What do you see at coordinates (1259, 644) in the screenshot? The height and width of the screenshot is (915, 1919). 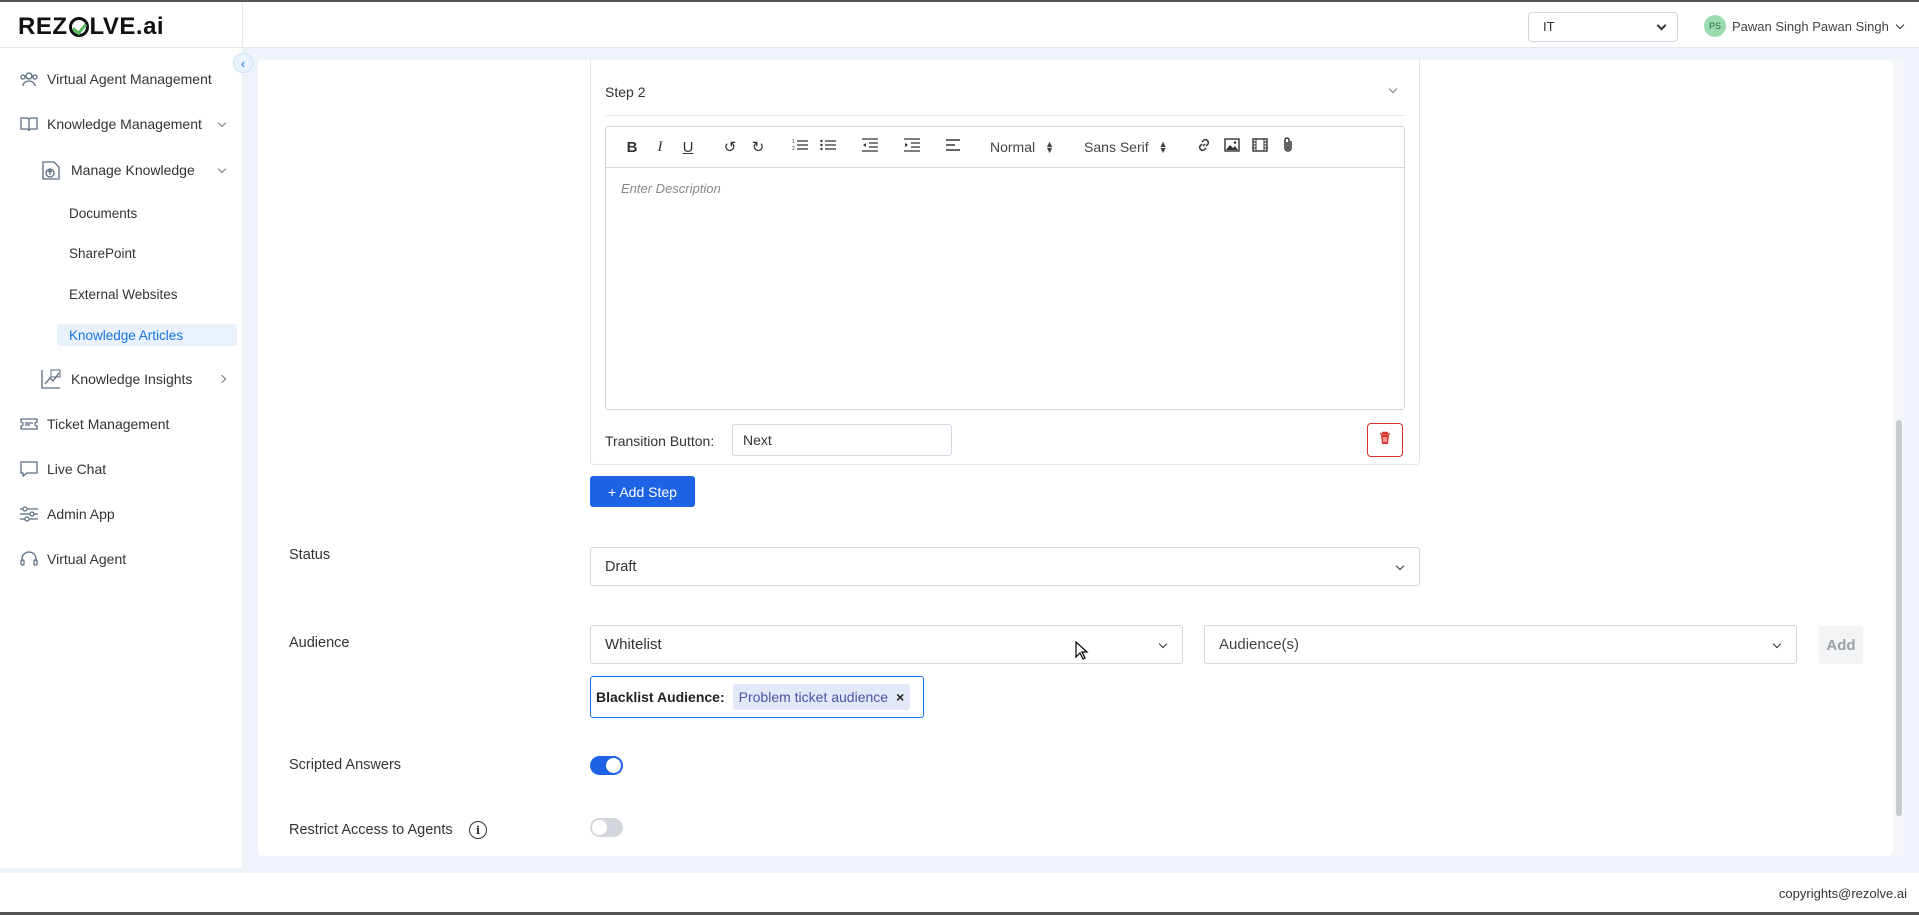 I see `audience-select-placeholder: Audience(s)` at bounding box center [1259, 644].